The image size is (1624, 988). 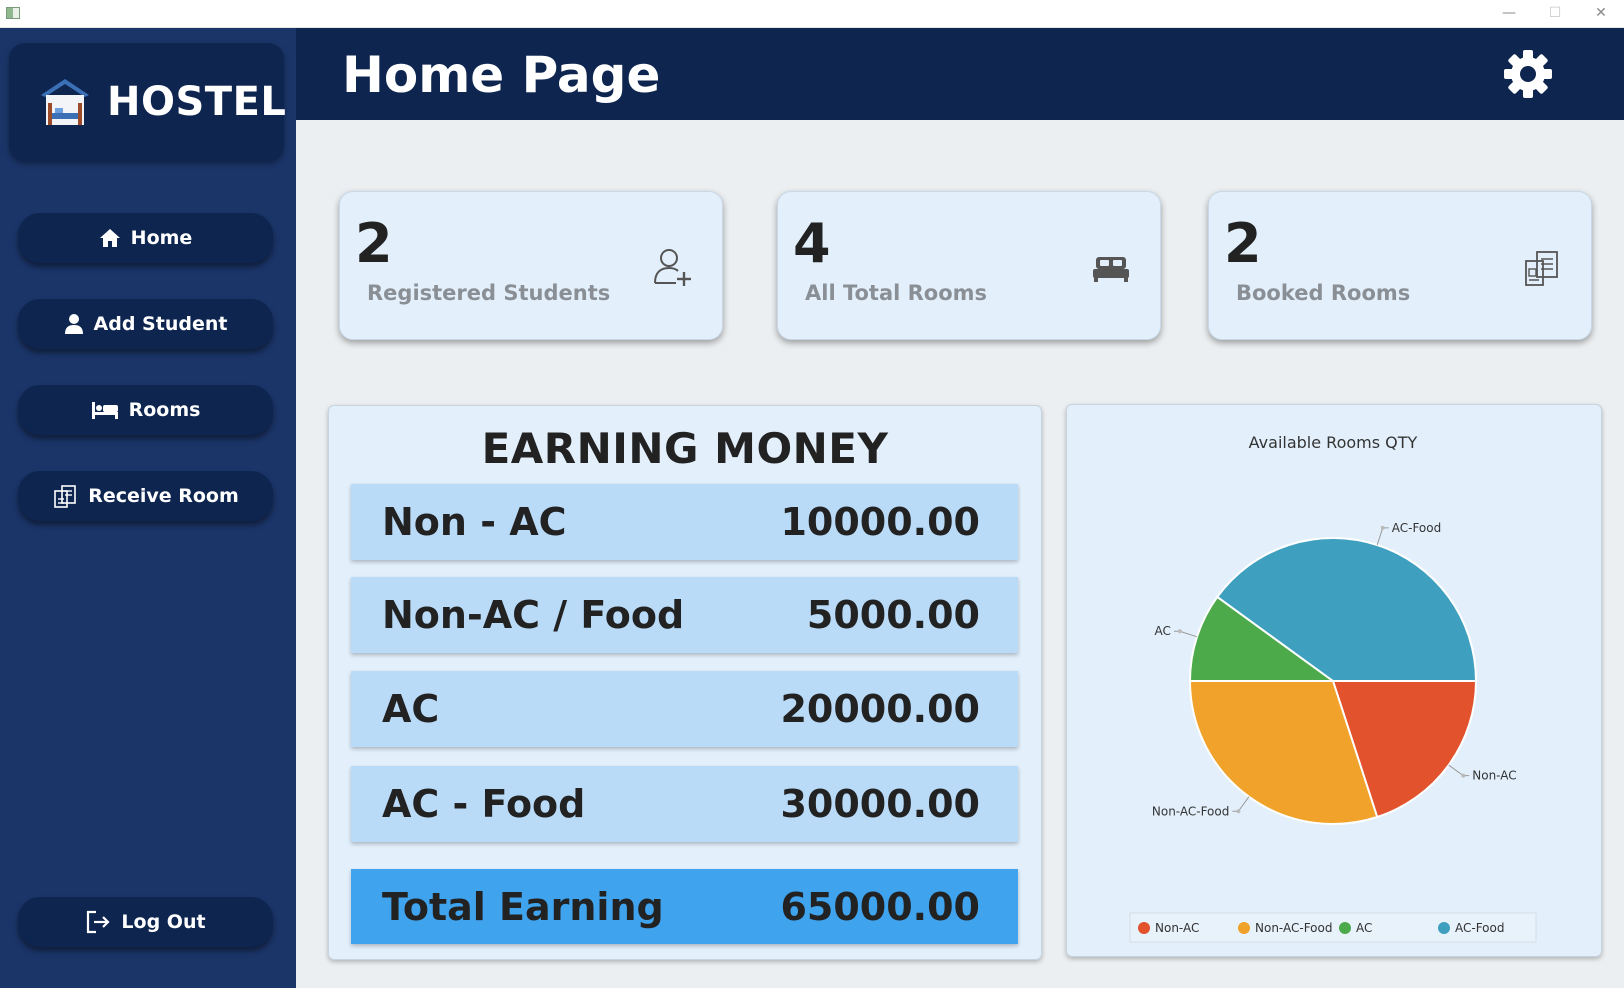 What do you see at coordinates (531, 265) in the screenshot?
I see `stat-card-registered-students: 2 Registered Students` at bounding box center [531, 265].